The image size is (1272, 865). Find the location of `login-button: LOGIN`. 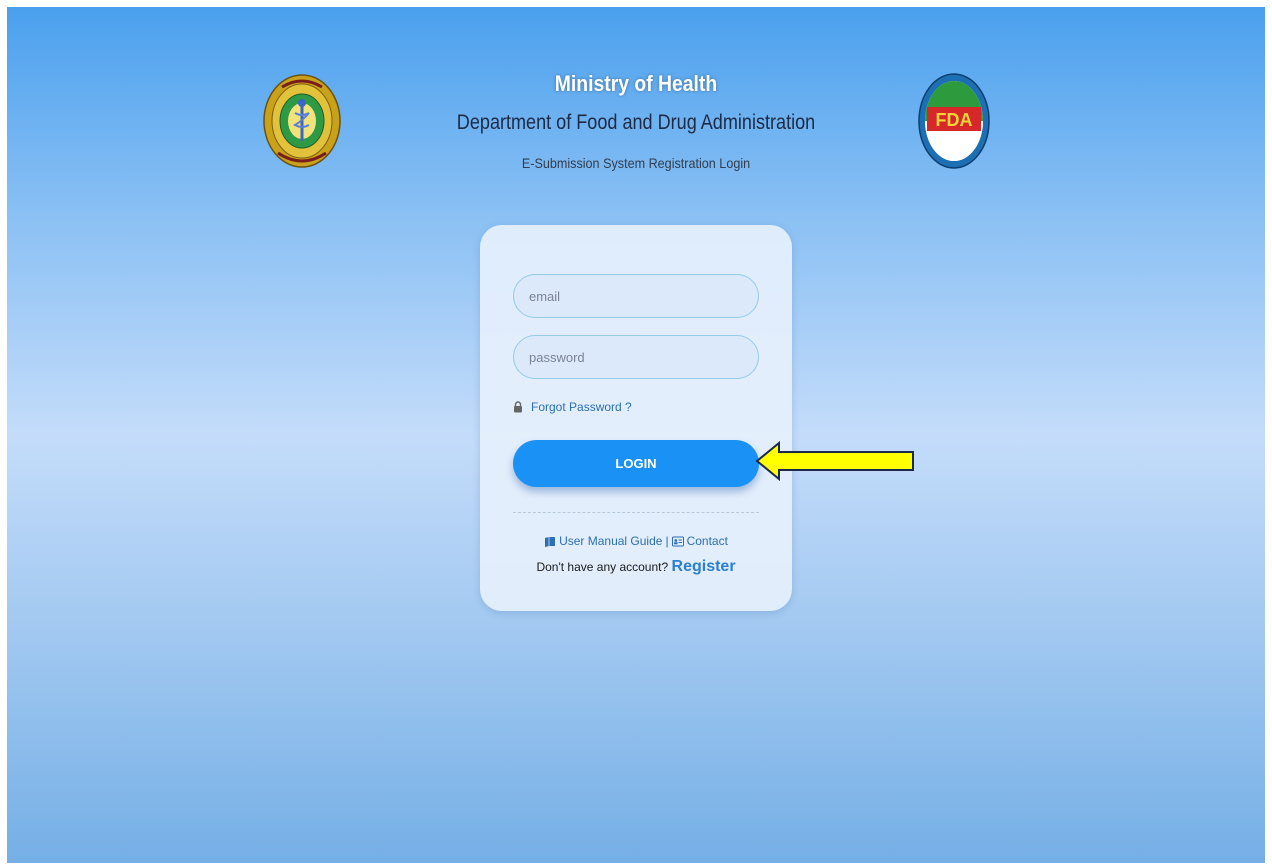

login-button: LOGIN is located at coordinates (636, 463).